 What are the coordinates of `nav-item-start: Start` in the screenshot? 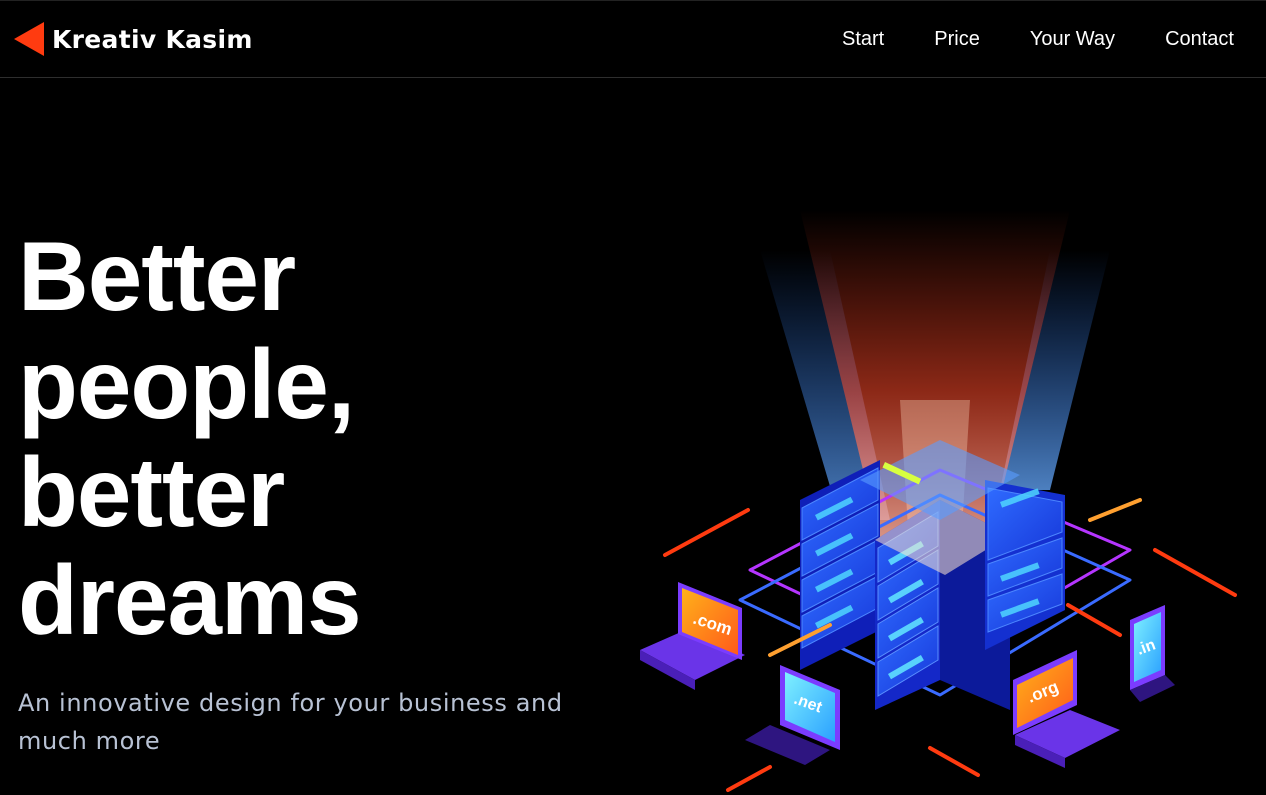 It's located at (863, 39).